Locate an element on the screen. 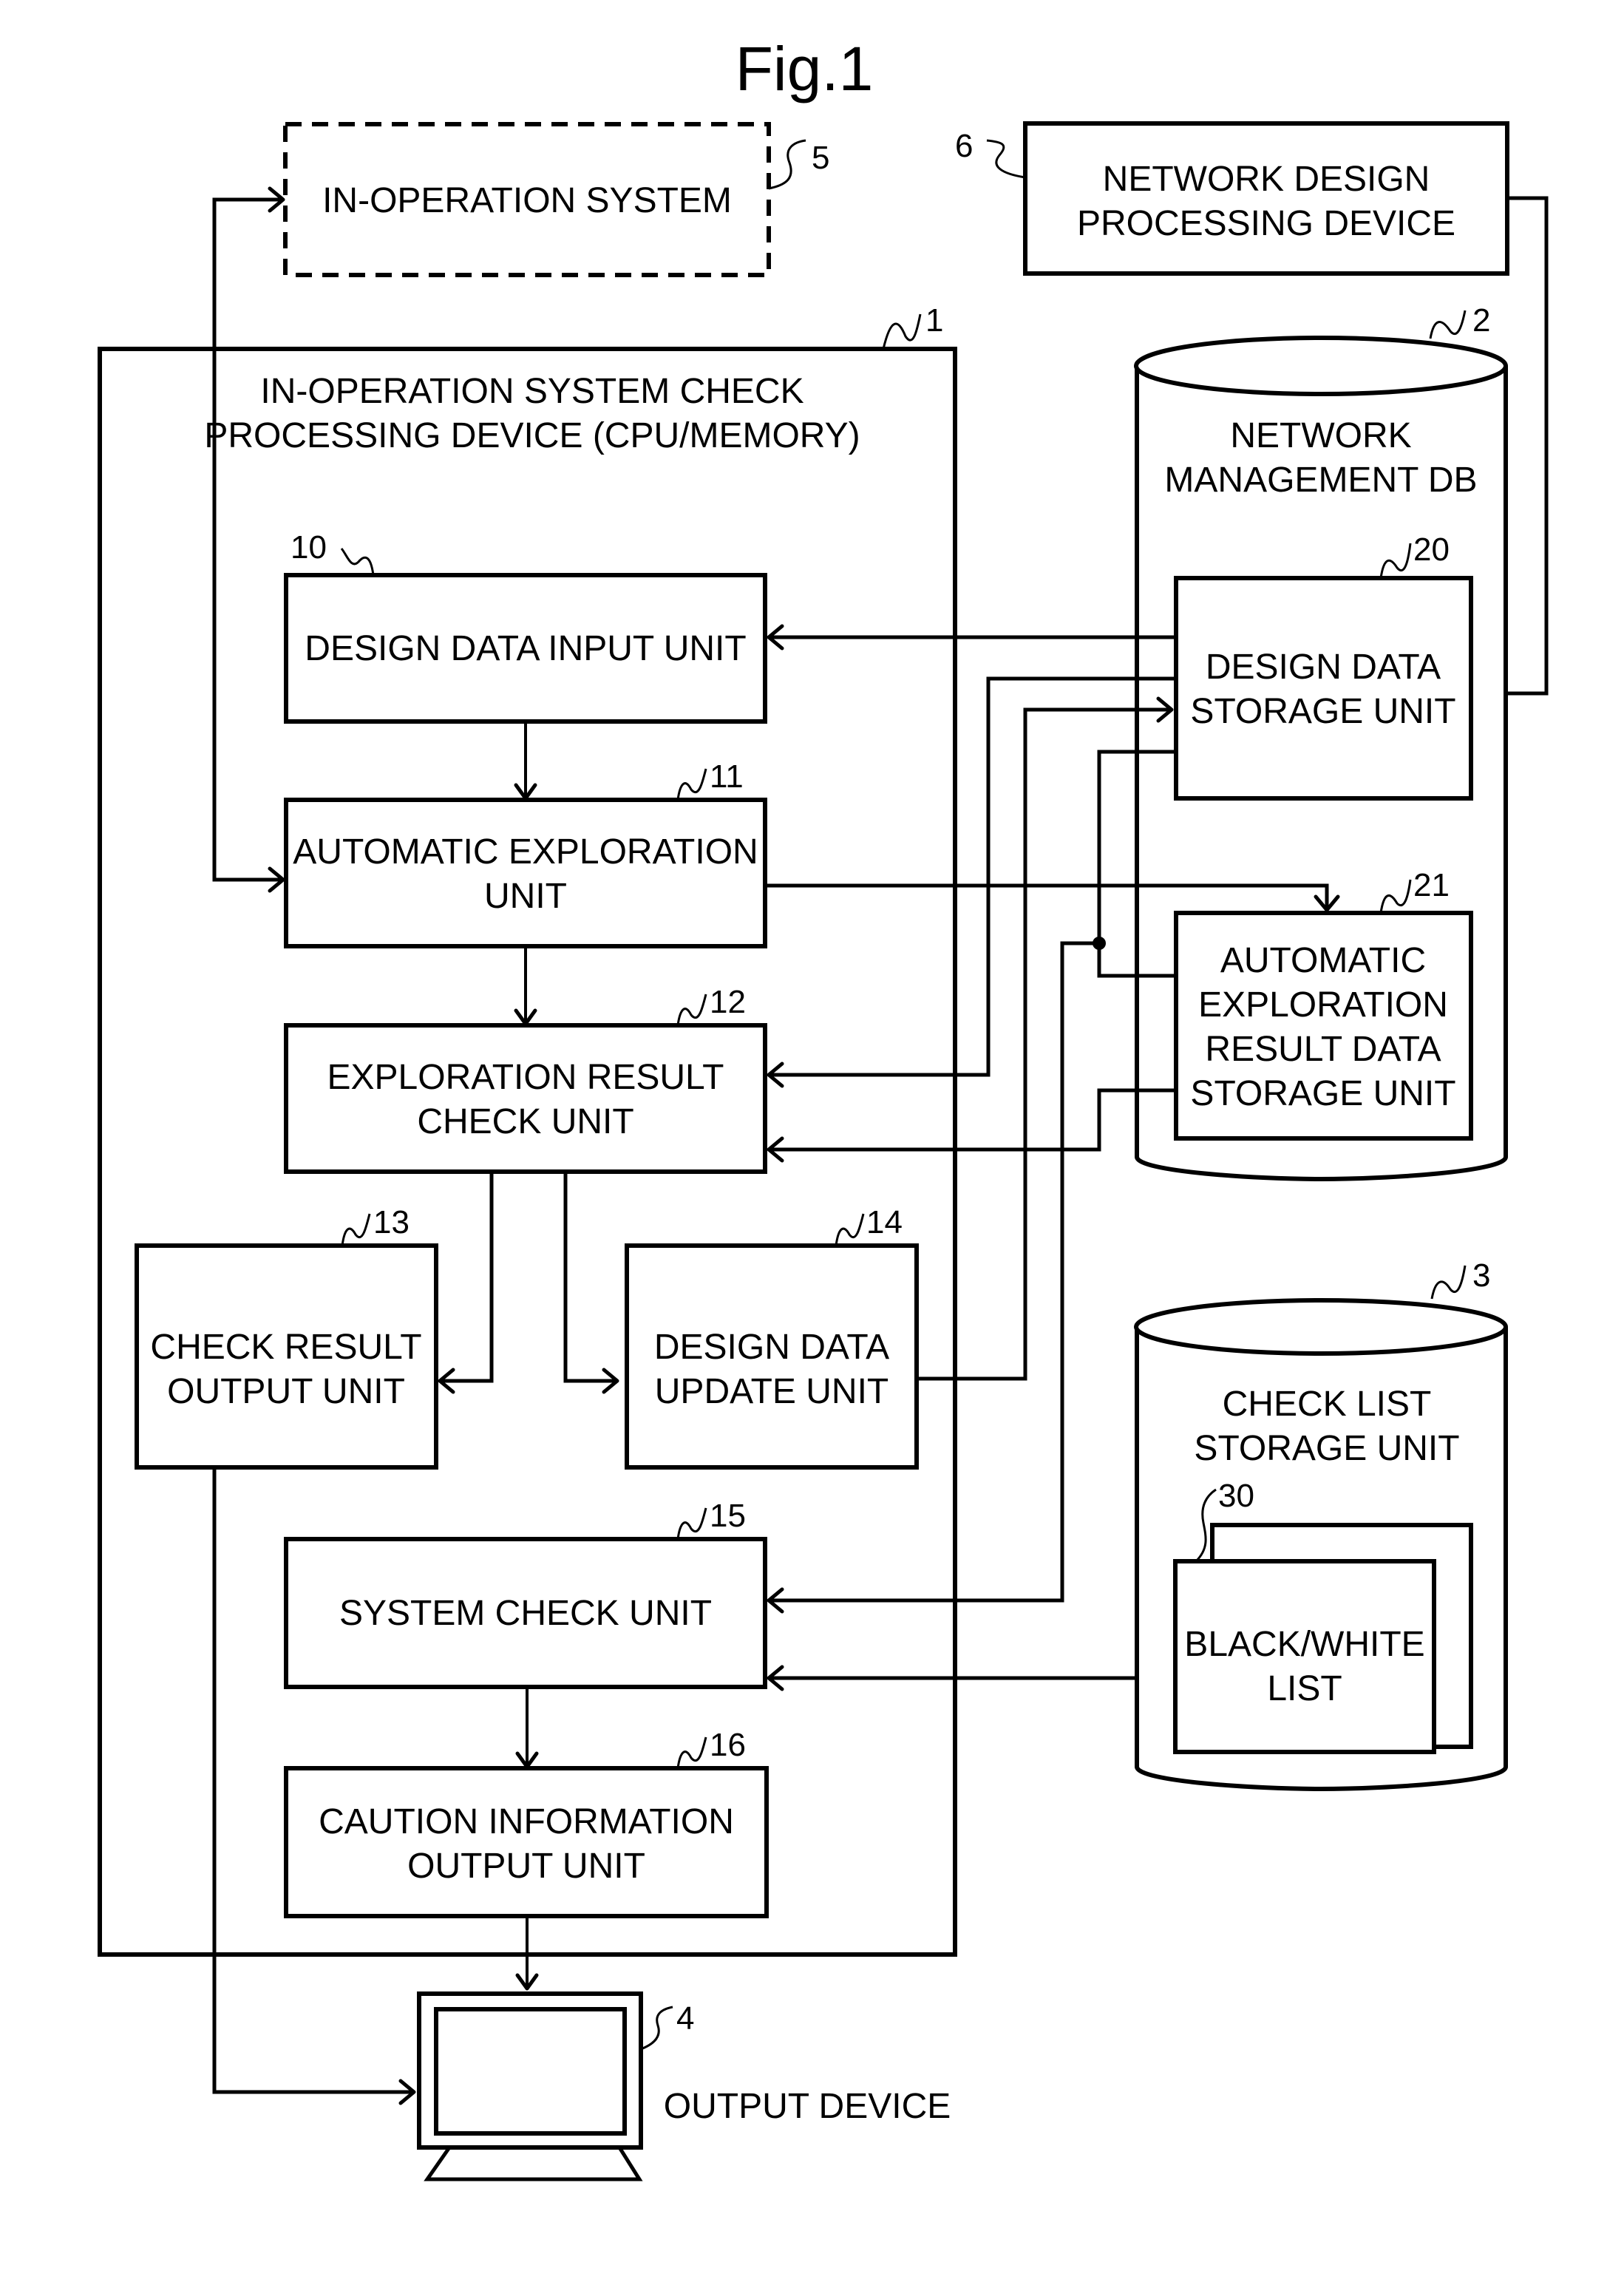 The image size is (1624, 2282). output-device: 4 OUTPUT DEVICE is located at coordinates (684, 2086).